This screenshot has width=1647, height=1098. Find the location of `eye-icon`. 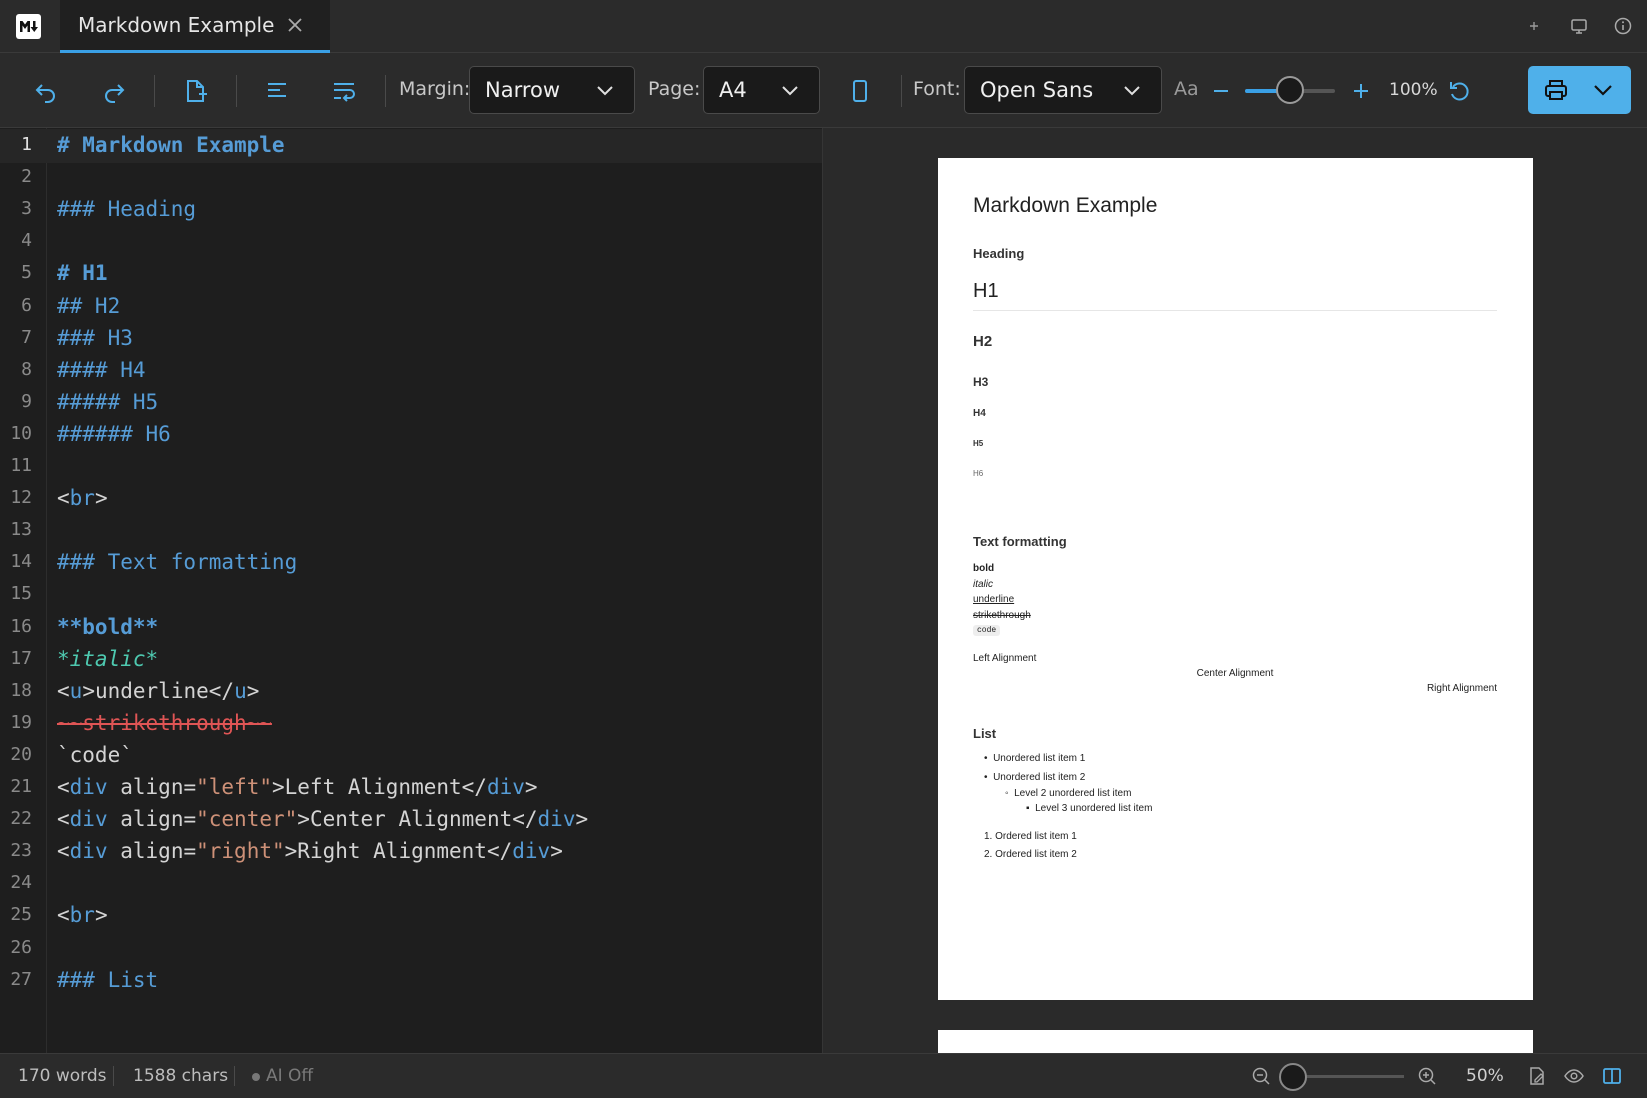

eye-icon is located at coordinates (1574, 1076).